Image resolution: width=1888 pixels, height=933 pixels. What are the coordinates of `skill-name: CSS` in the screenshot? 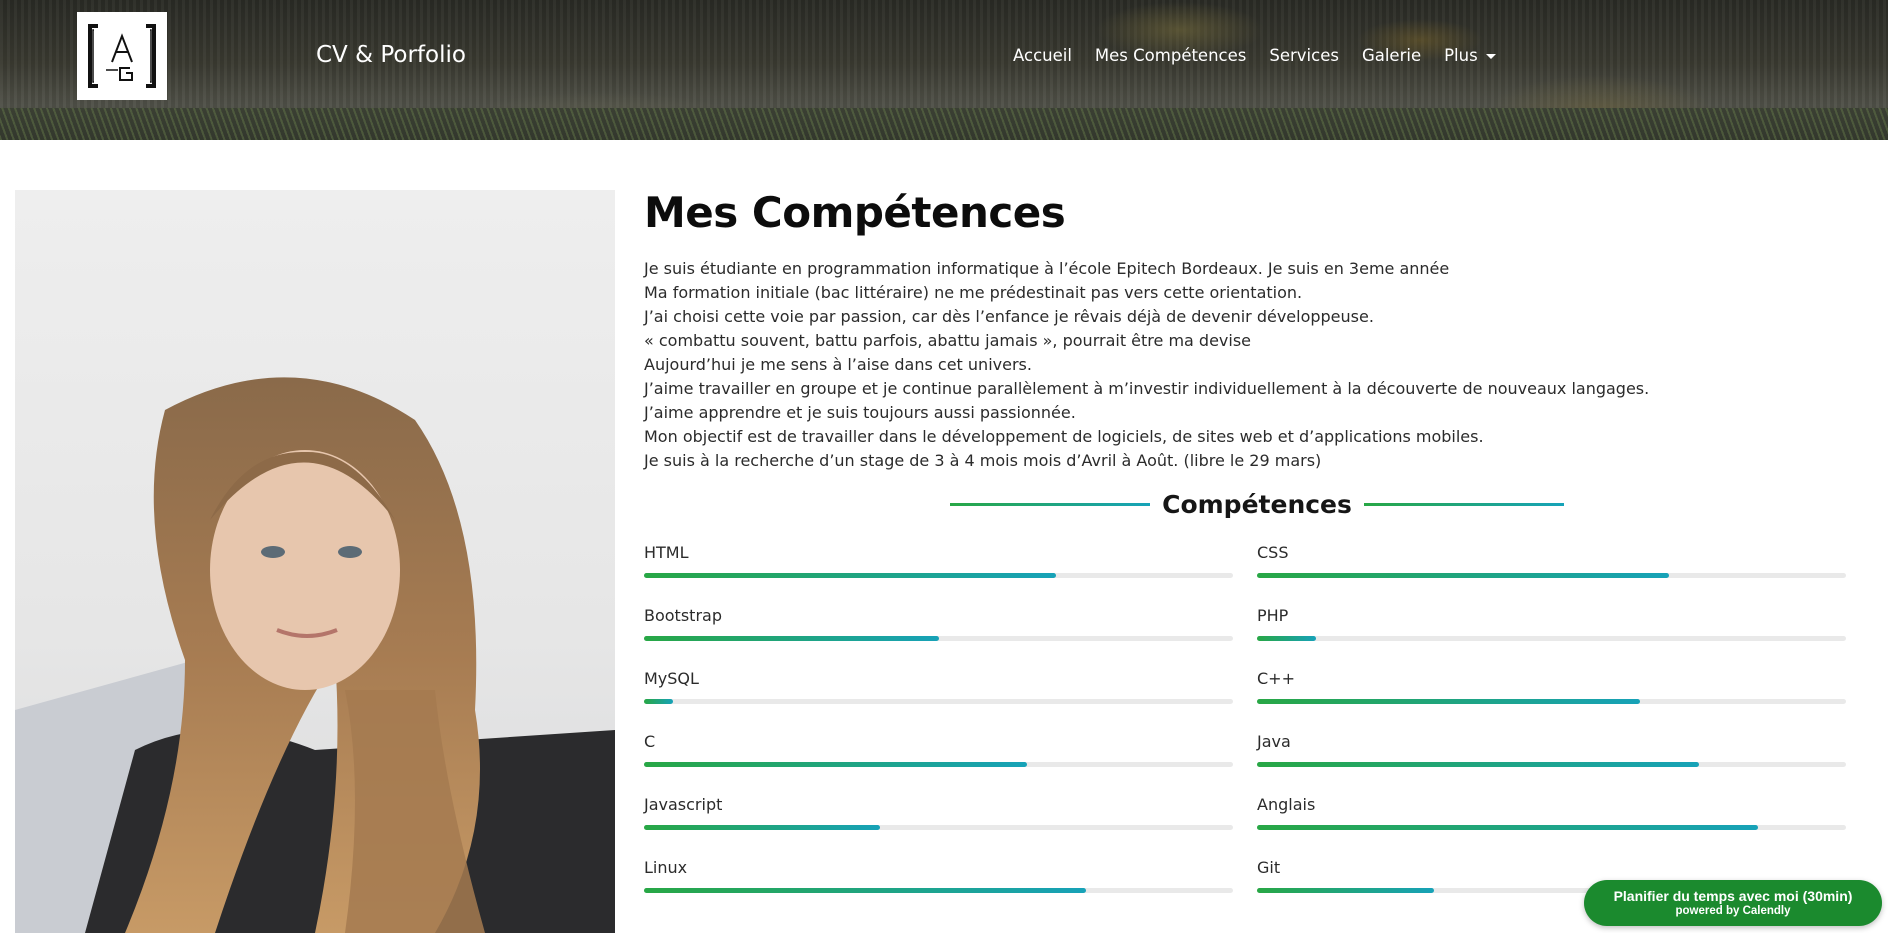 It's located at (1273, 552).